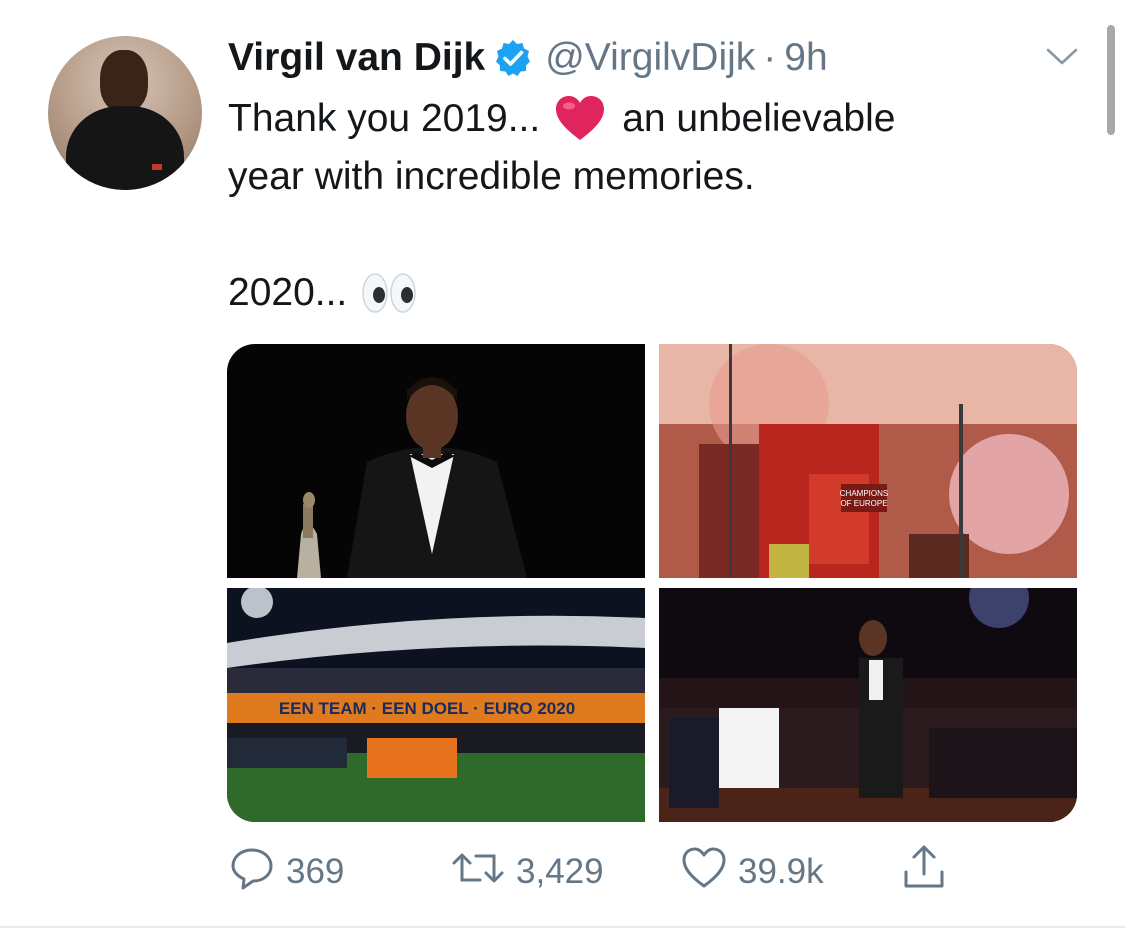  I want to click on svg-text: CHAMPIONS, so click(864, 493).